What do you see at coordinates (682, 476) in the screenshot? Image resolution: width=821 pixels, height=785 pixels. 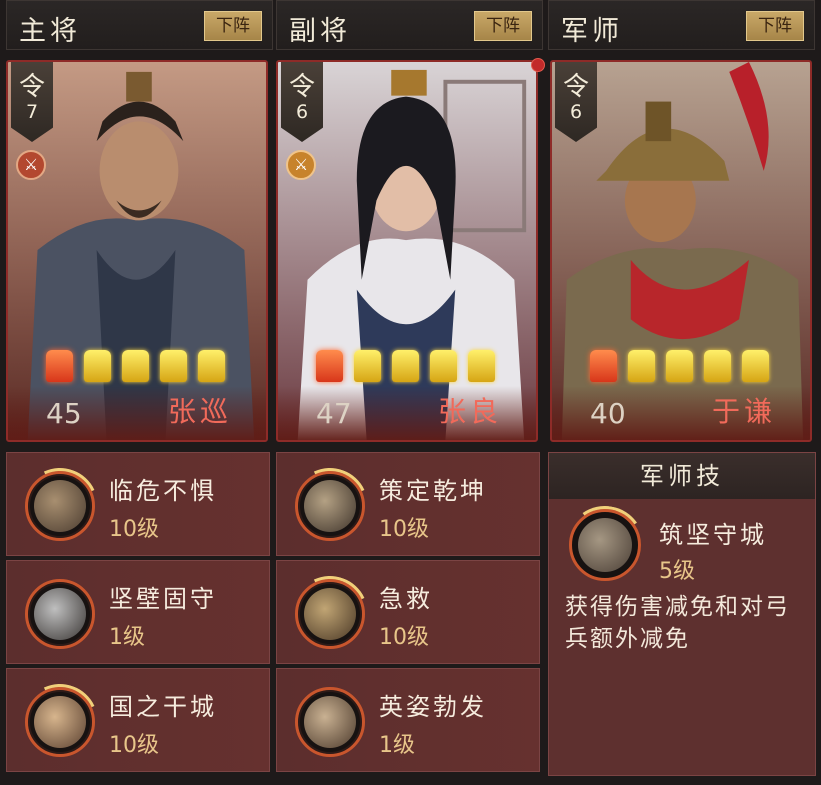 I see `advisor-skill-header: 军师技` at bounding box center [682, 476].